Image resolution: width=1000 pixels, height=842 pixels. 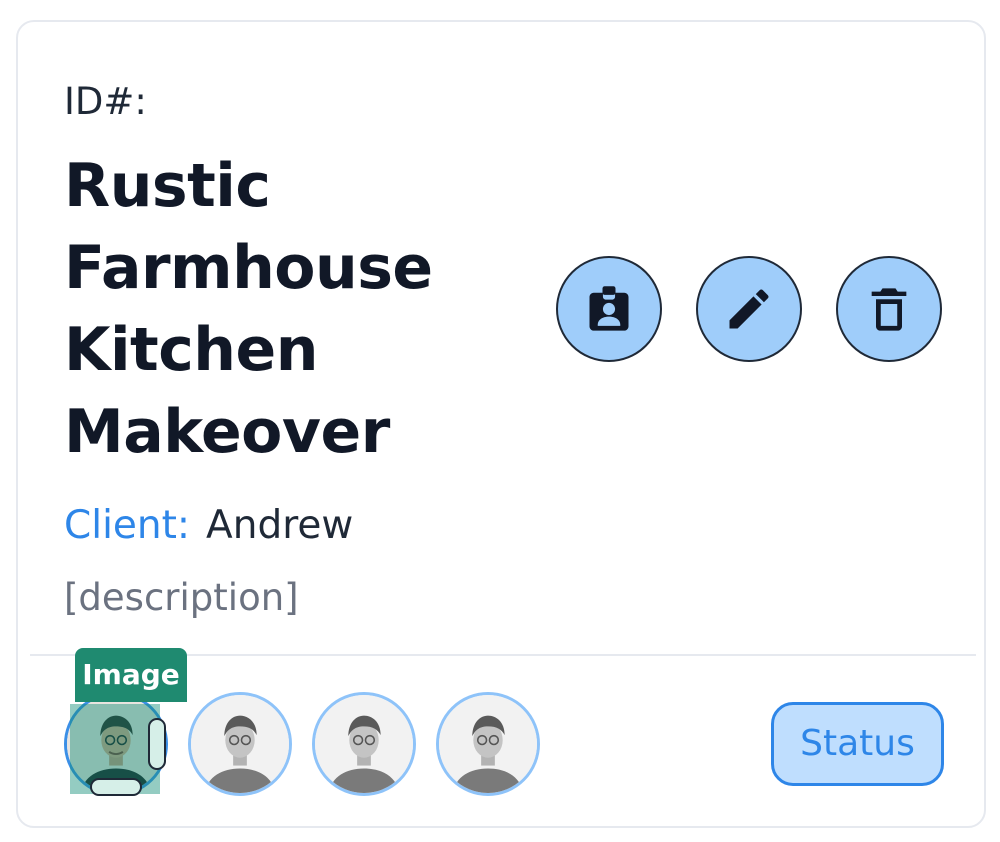 What do you see at coordinates (248, 309) in the screenshot?
I see `project-title: Rustic Farmhouse Kitchen Makeover` at bounding box center [248, 309].